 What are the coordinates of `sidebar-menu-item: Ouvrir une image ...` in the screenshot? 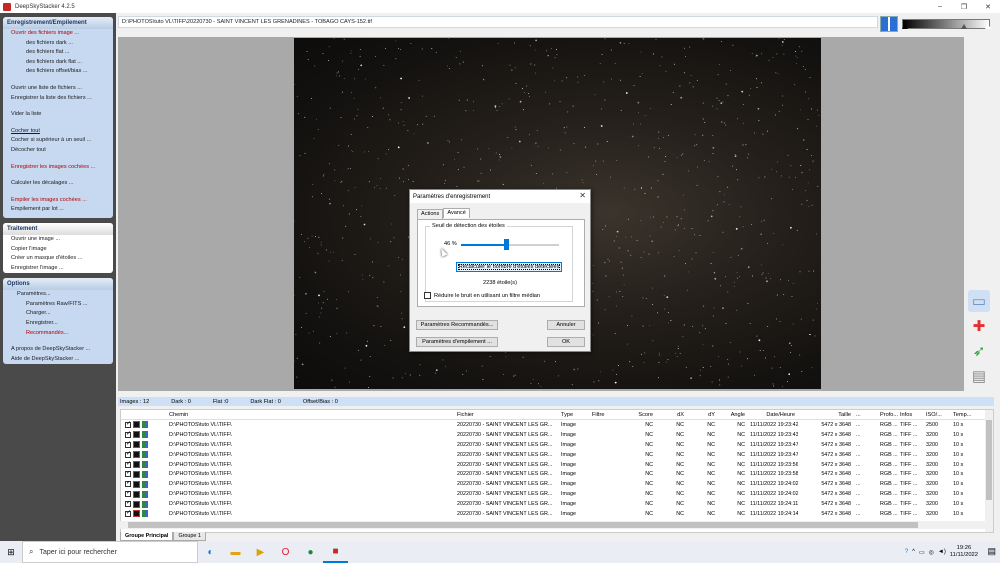 It's located at (58, 240).